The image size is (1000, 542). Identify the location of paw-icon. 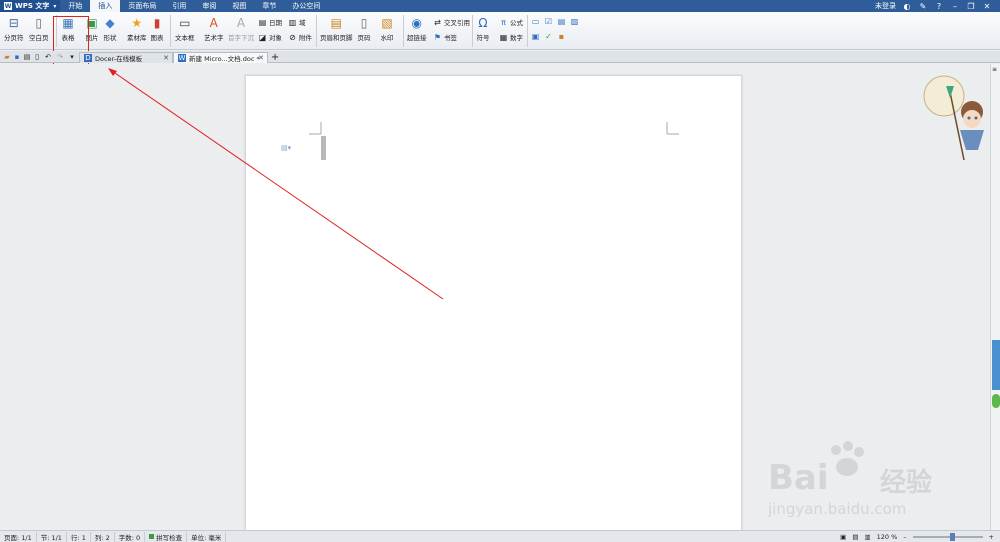
(847, 458).